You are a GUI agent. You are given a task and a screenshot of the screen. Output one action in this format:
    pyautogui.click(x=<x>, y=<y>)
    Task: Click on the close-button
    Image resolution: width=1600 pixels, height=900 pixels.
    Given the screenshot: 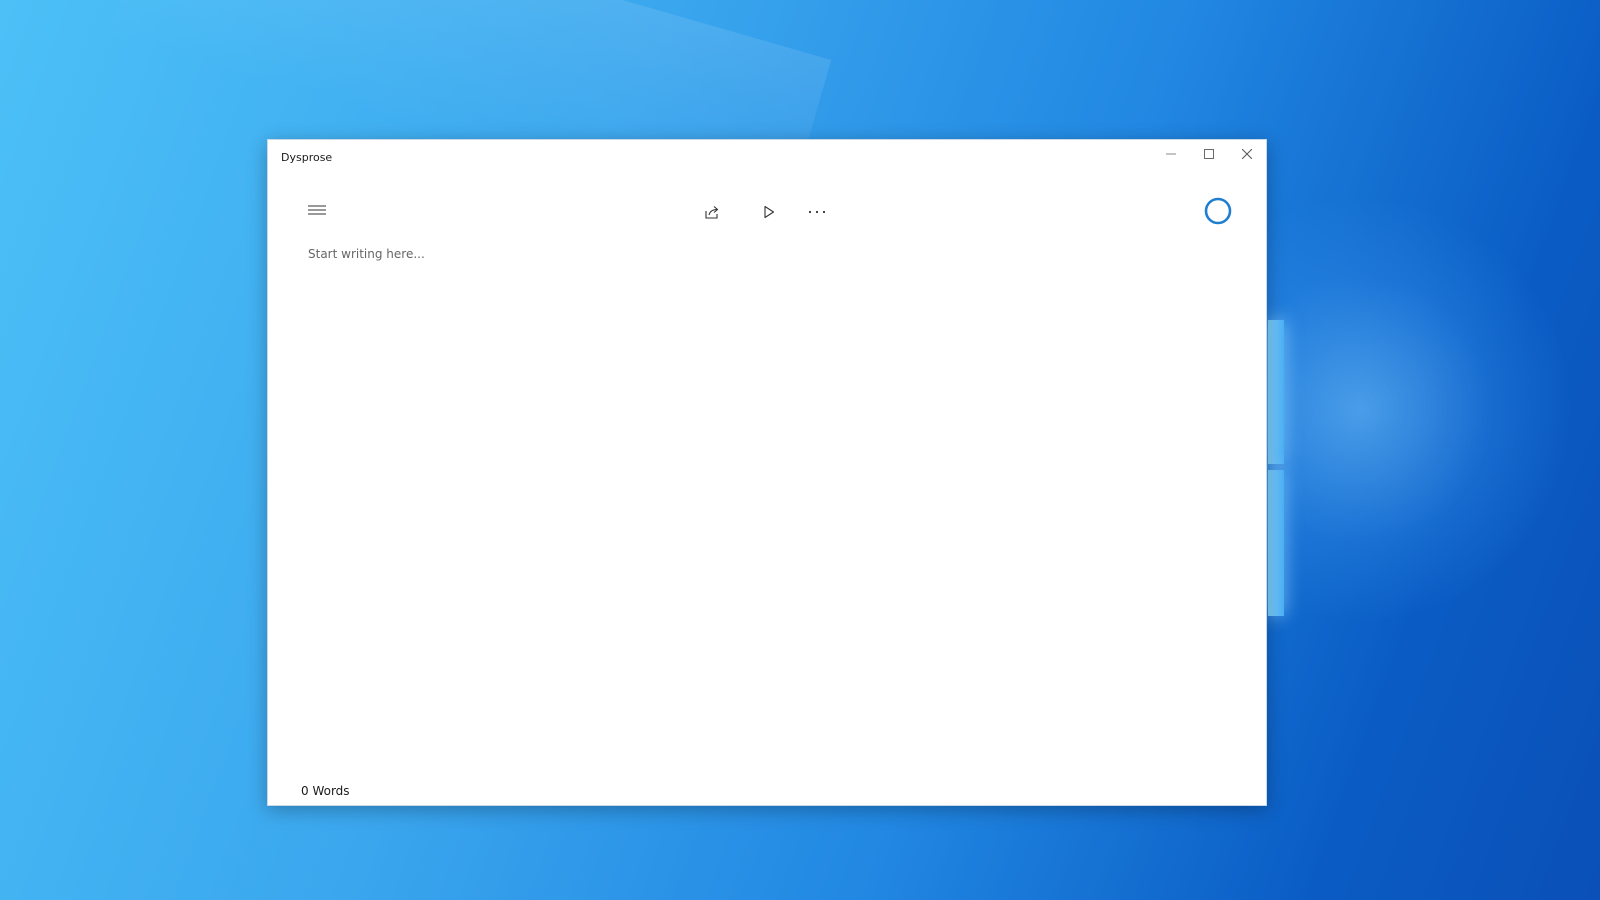 What is the action you would take?
    pyautogui.click(x=1247, y=154)
    